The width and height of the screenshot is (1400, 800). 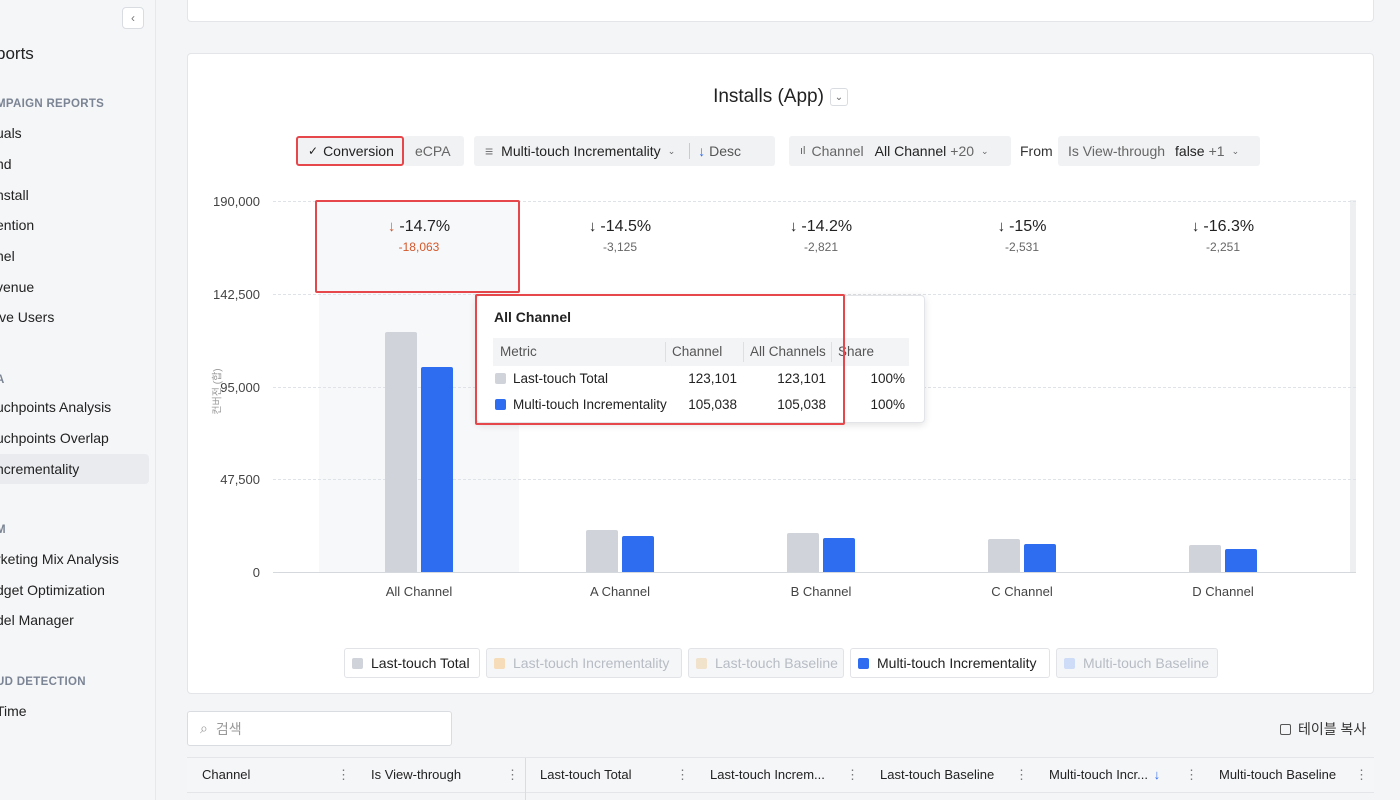 What do you see at coordinates (489, 151) in the screenshot?
I see `sort-icon: ≡` at bounding box center [489, 151].